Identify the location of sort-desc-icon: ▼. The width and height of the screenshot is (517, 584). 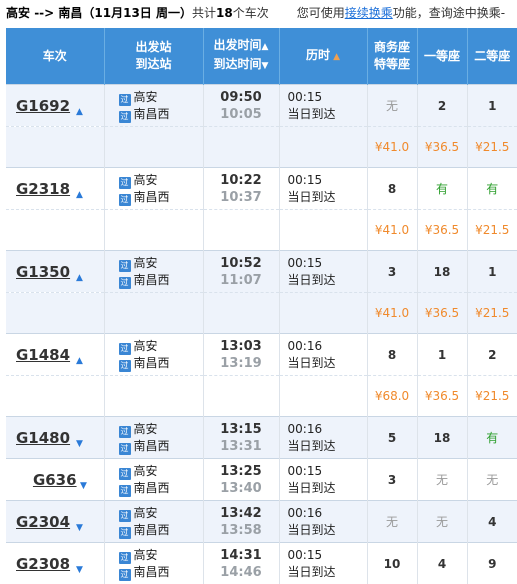
(265, 66).